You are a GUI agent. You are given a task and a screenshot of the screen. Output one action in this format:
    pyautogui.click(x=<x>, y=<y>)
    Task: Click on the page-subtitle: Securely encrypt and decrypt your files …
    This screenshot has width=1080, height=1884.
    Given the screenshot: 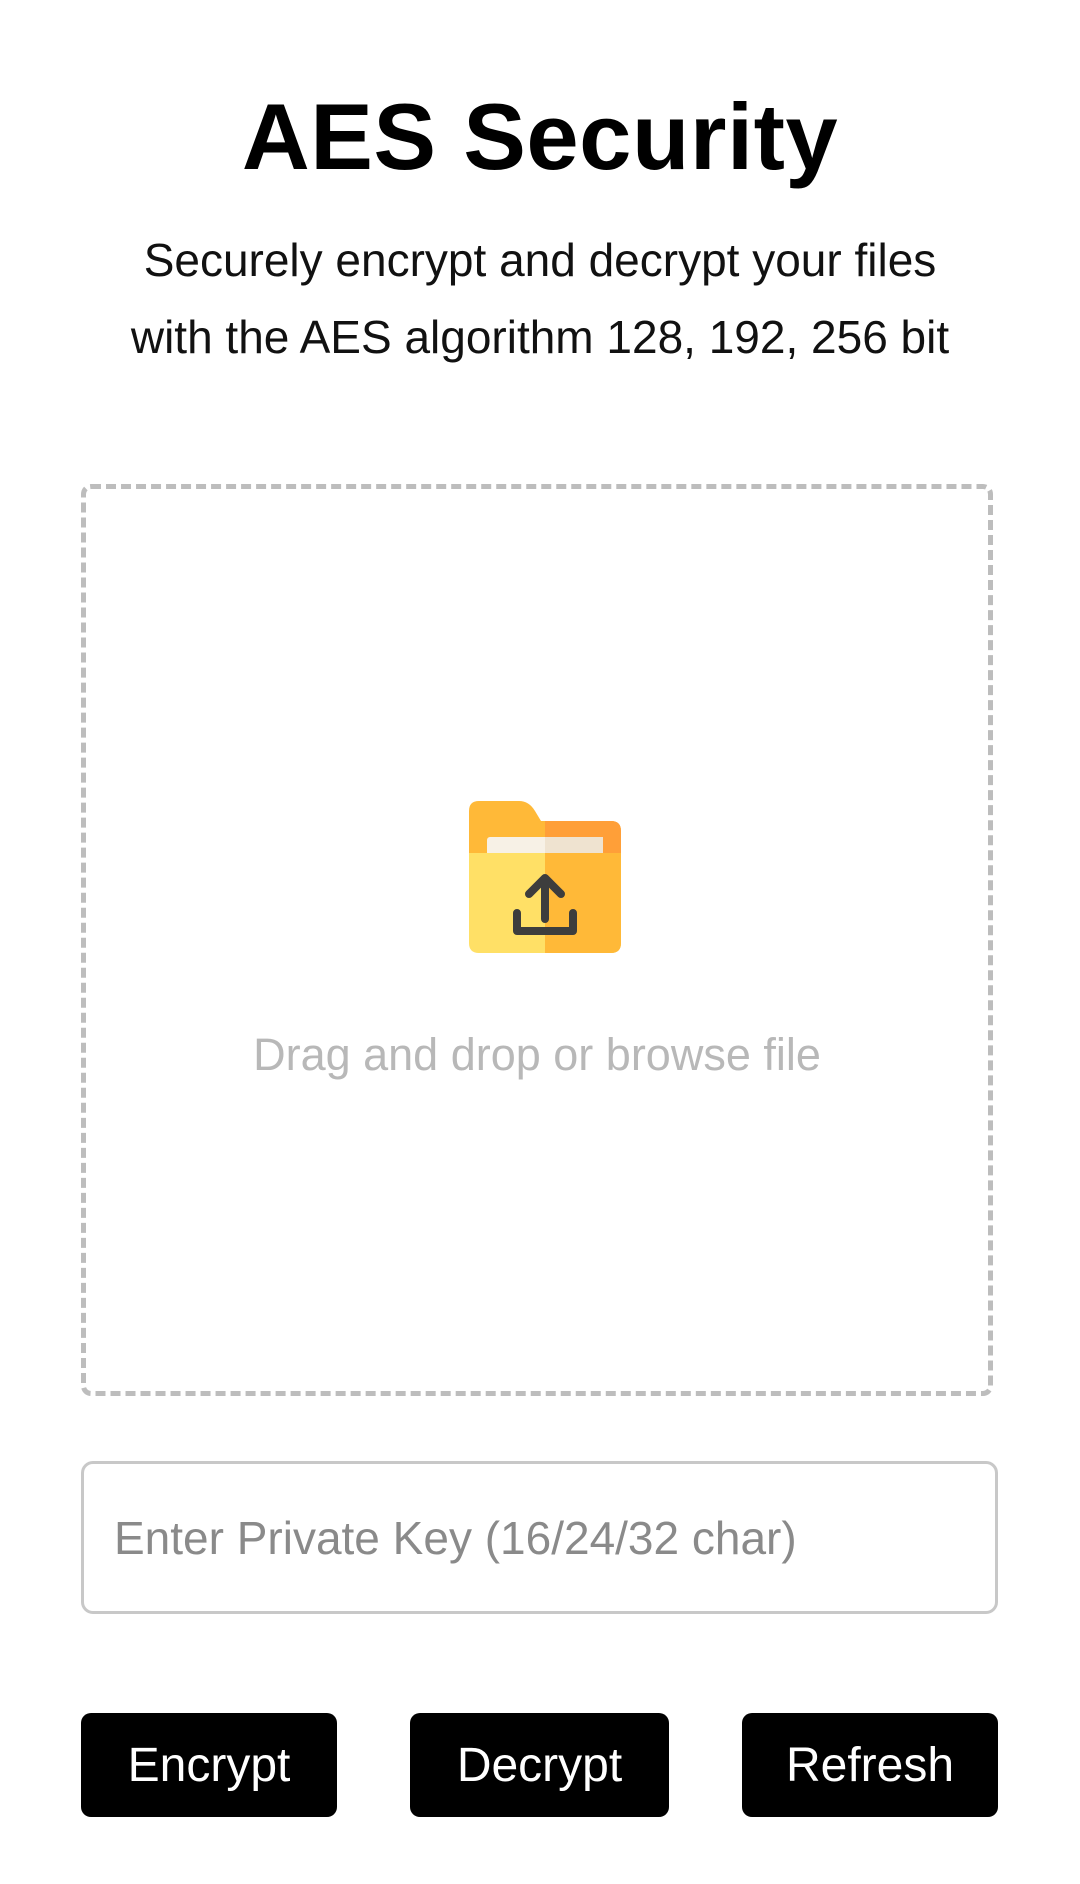 What is the action you would take?
    pyautogui.click(x=540, y=299)
    